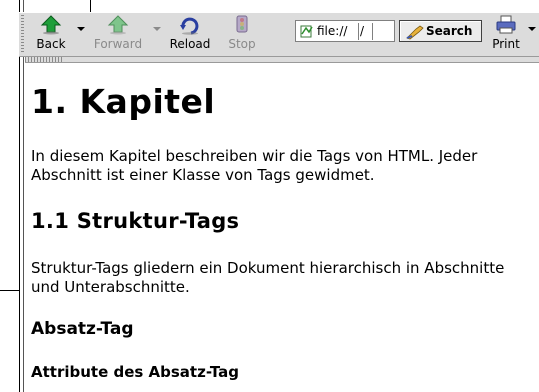  What do you see at coordinates (332, 31) in the screenshot?
I see `location-text: file://` at bounding box center [332, 31].